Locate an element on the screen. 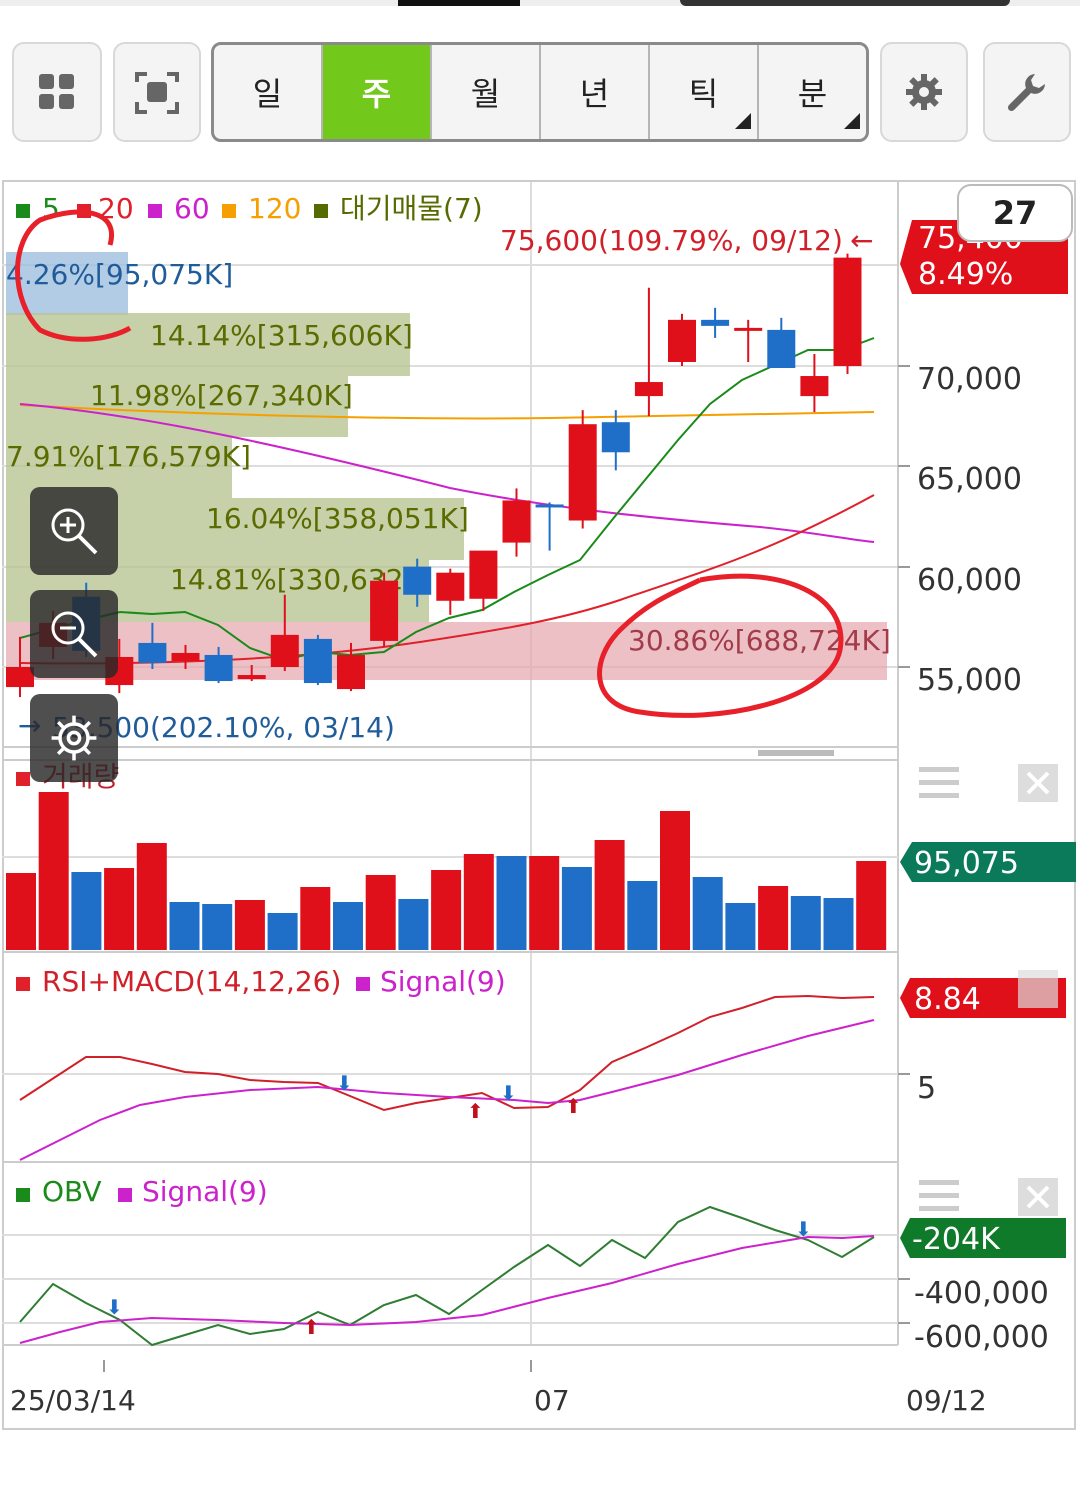 This screenshot has height=1485, width=1080. ma5-legend-swatch is located at coordinates (23, 211).